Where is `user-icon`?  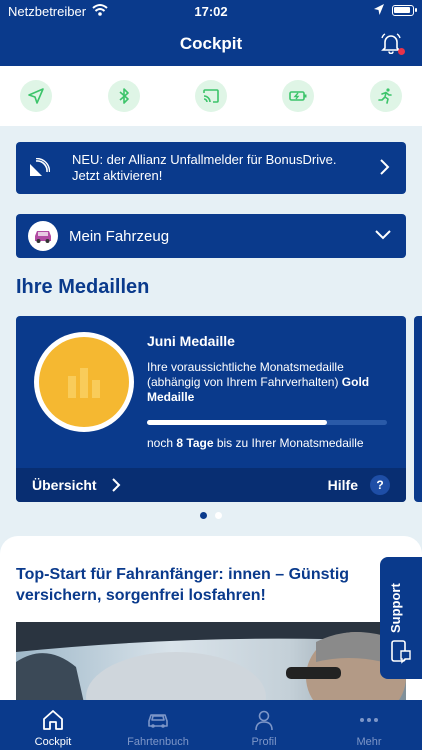
user-icon is located at coordinates (264, 720).